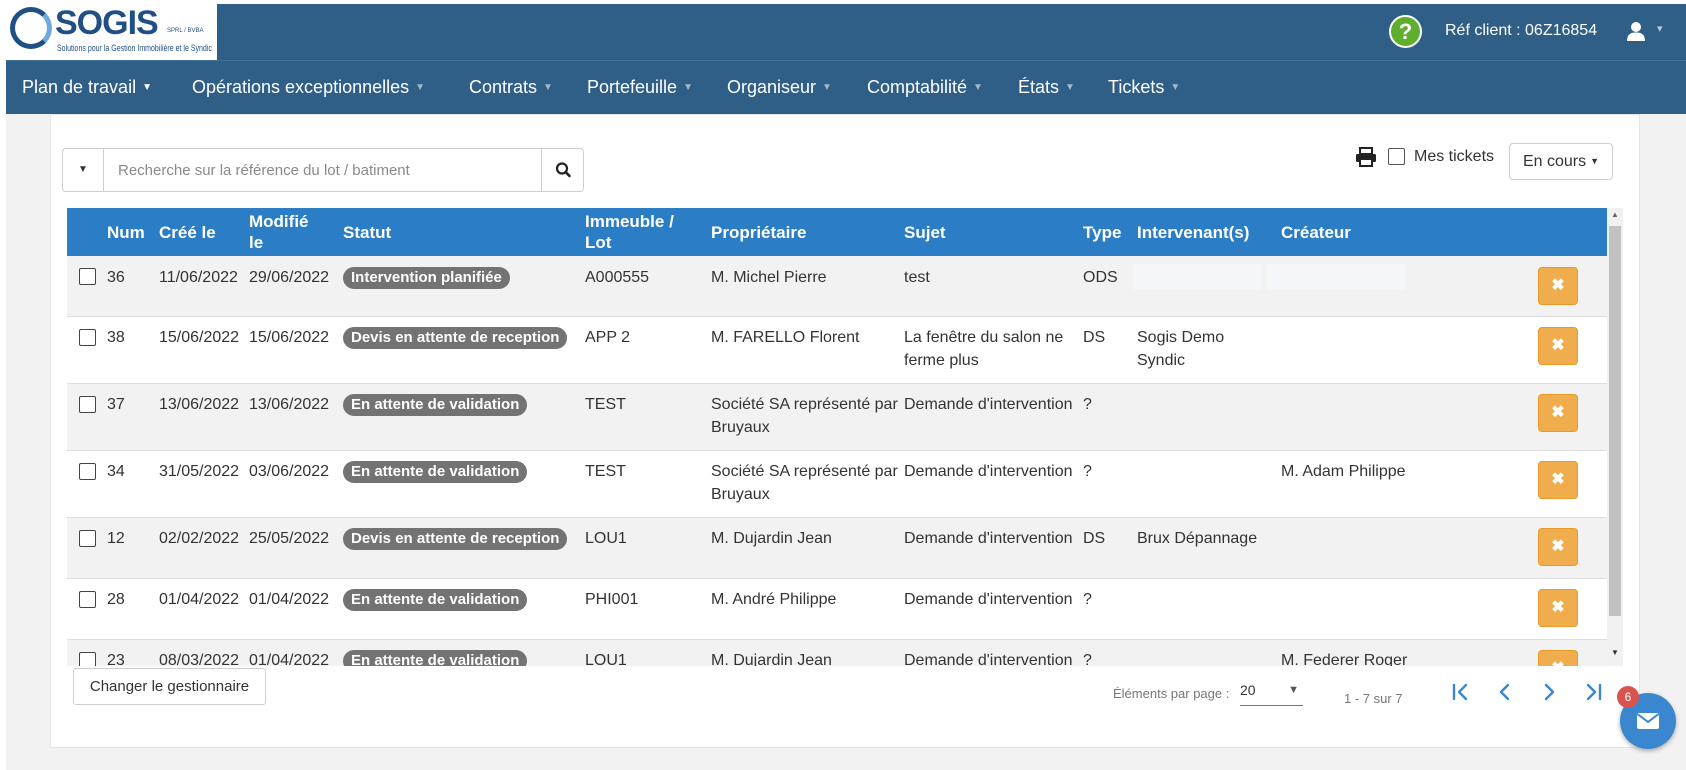  Describe the element at coordinates (917, 87) in the screenshot. I see `nav-label: Comptabilité` at that location.